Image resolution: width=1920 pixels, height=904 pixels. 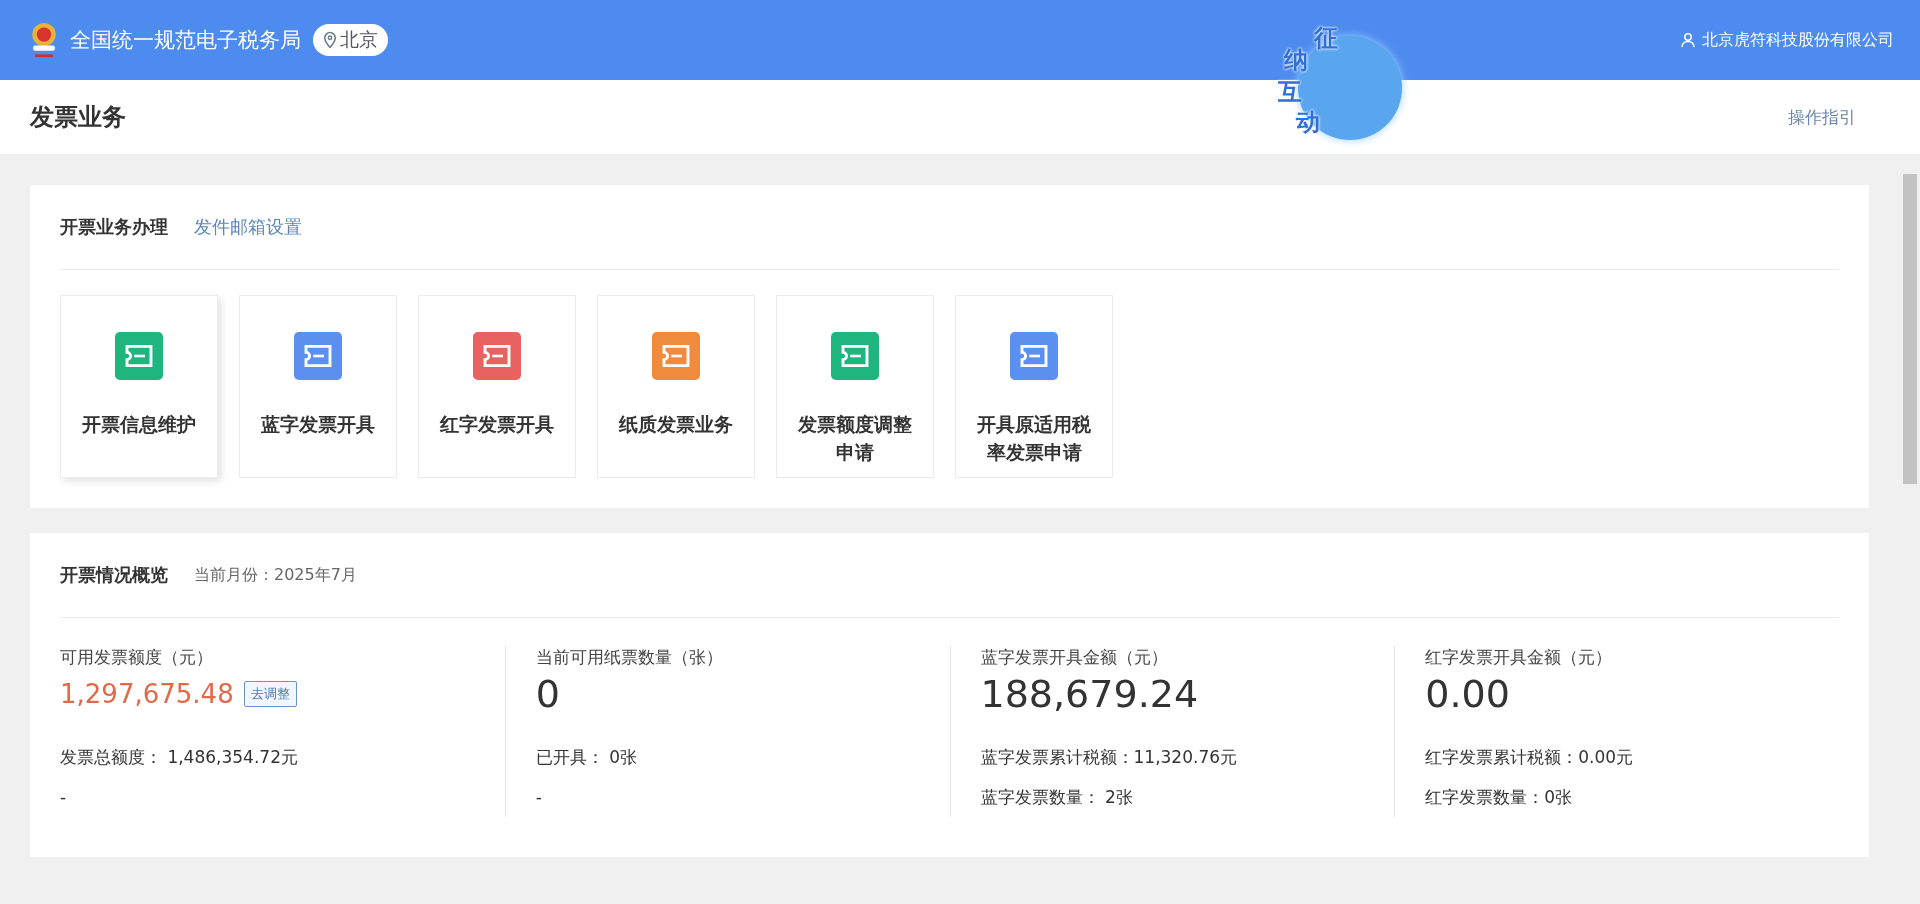 I want to click on tile-label: 开票信息维护, so click(x=139, y=424).